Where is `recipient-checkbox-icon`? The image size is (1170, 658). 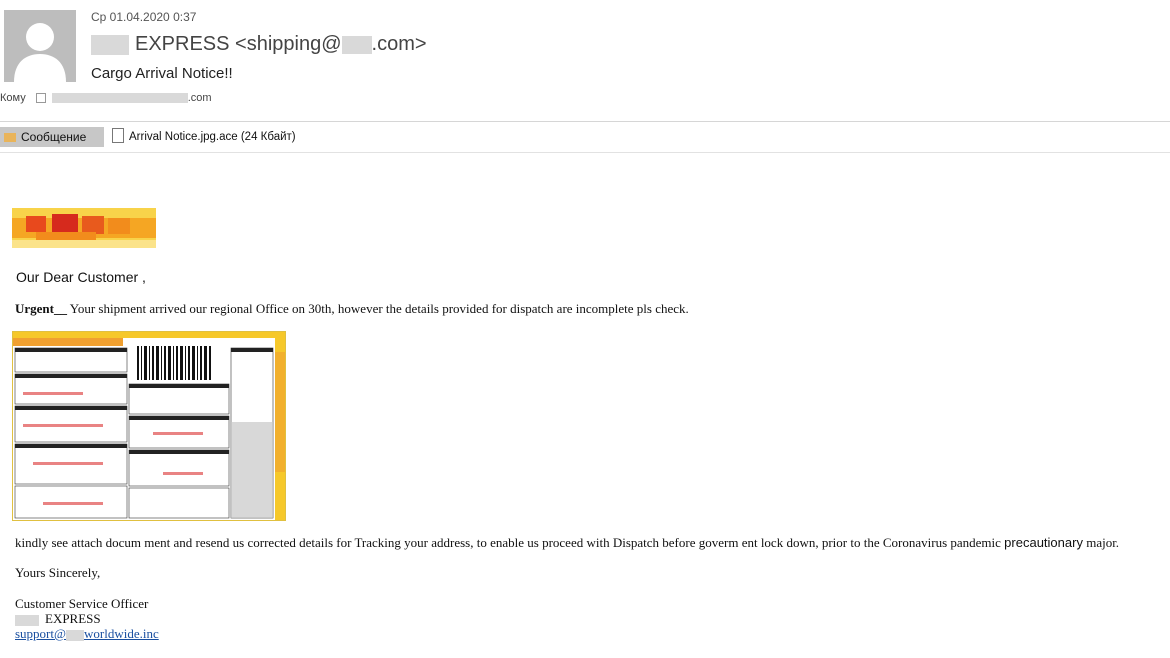 recipient-checkbox-icon is located at coordinates (40, 98).